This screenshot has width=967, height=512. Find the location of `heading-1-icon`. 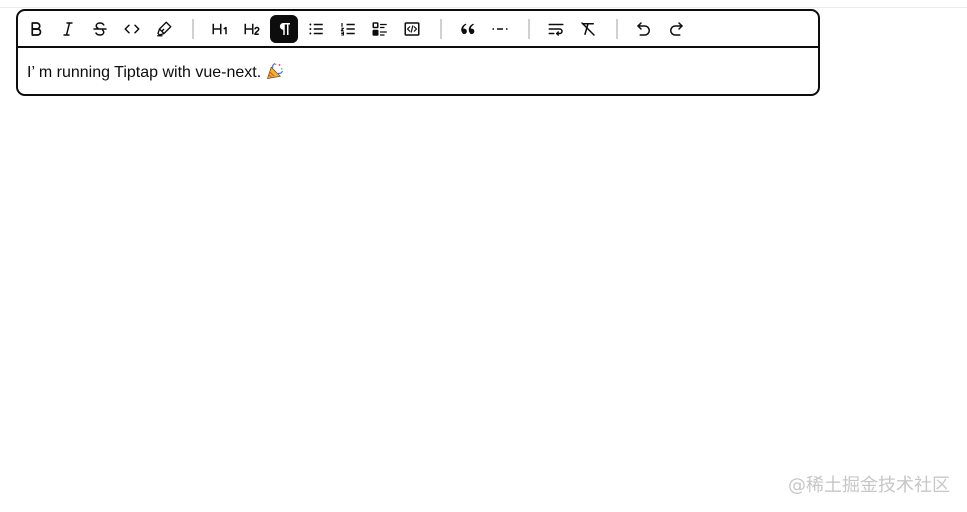

heading-1-icon is located at coordinates (219, 28).